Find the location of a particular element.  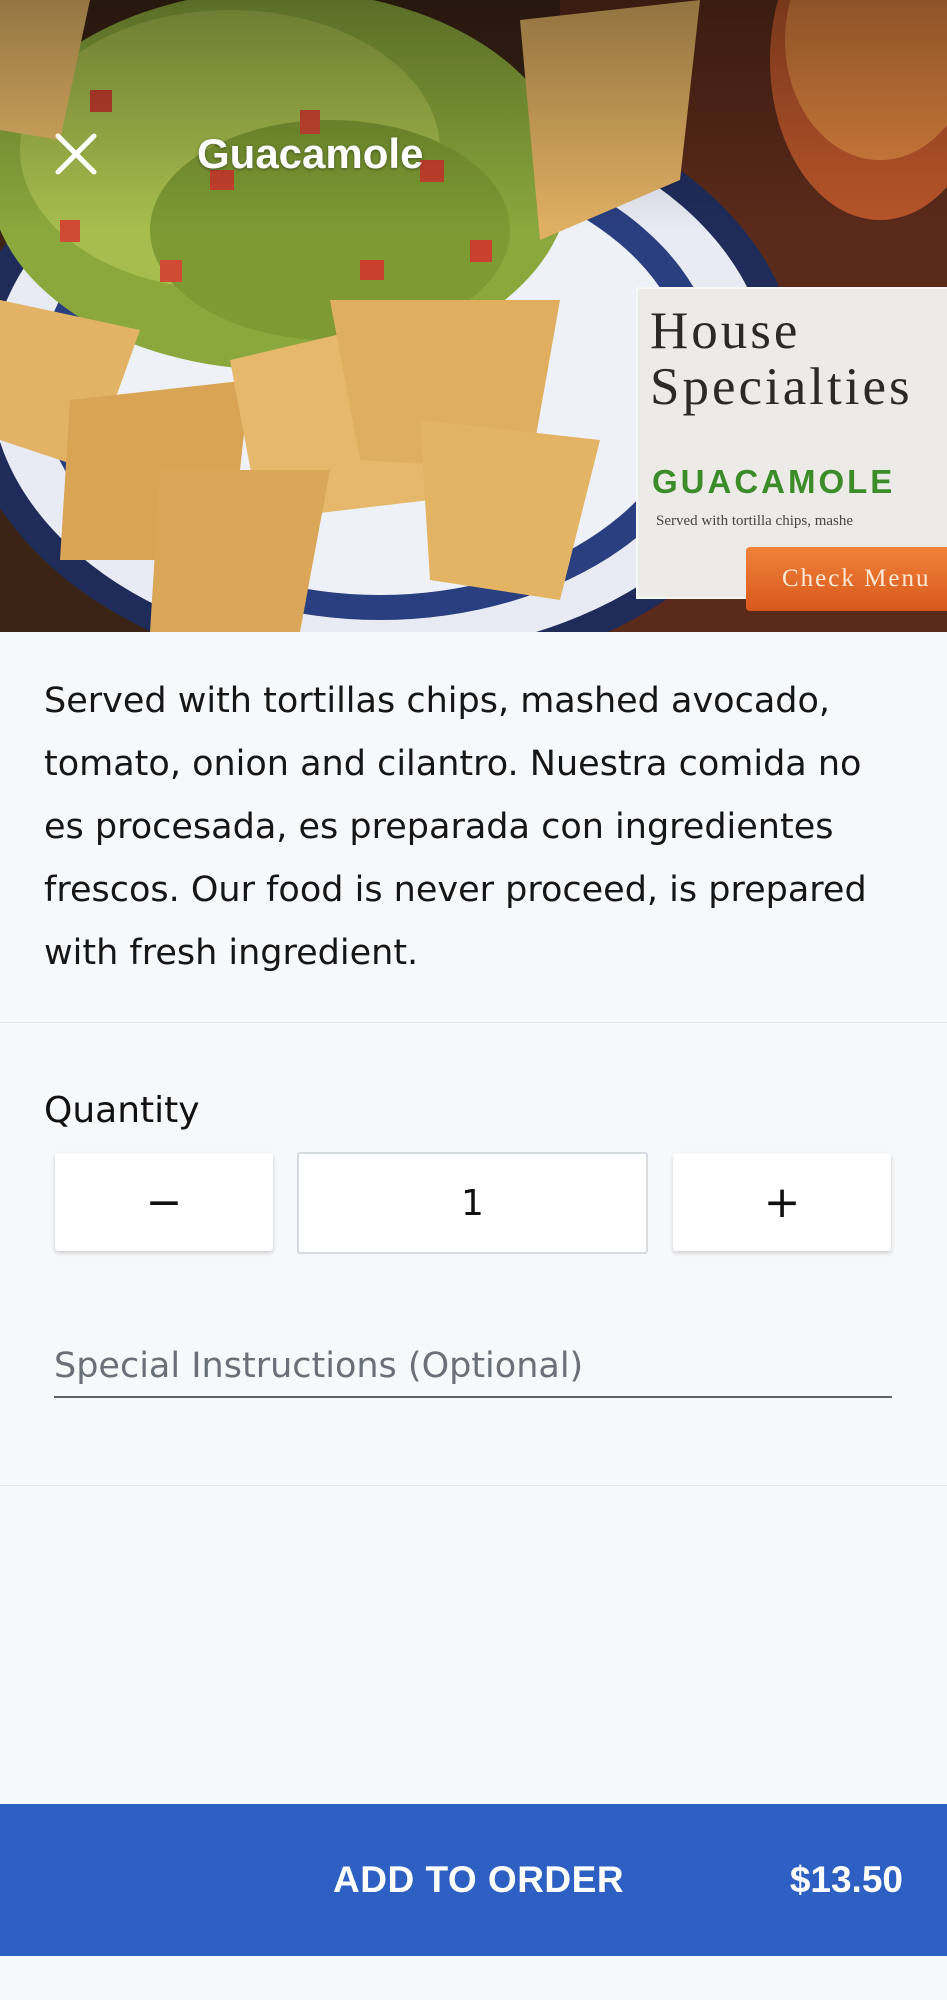

quantity-value: 1 is located at coordinates (472, 1203).